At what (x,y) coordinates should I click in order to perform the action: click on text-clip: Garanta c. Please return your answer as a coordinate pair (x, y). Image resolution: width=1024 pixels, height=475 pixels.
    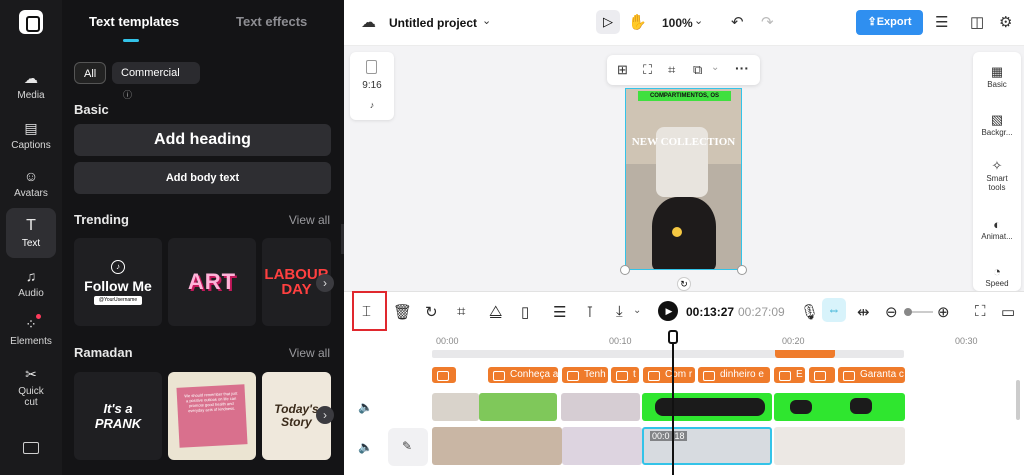
    Looking at the image, I should click on (871, 375).